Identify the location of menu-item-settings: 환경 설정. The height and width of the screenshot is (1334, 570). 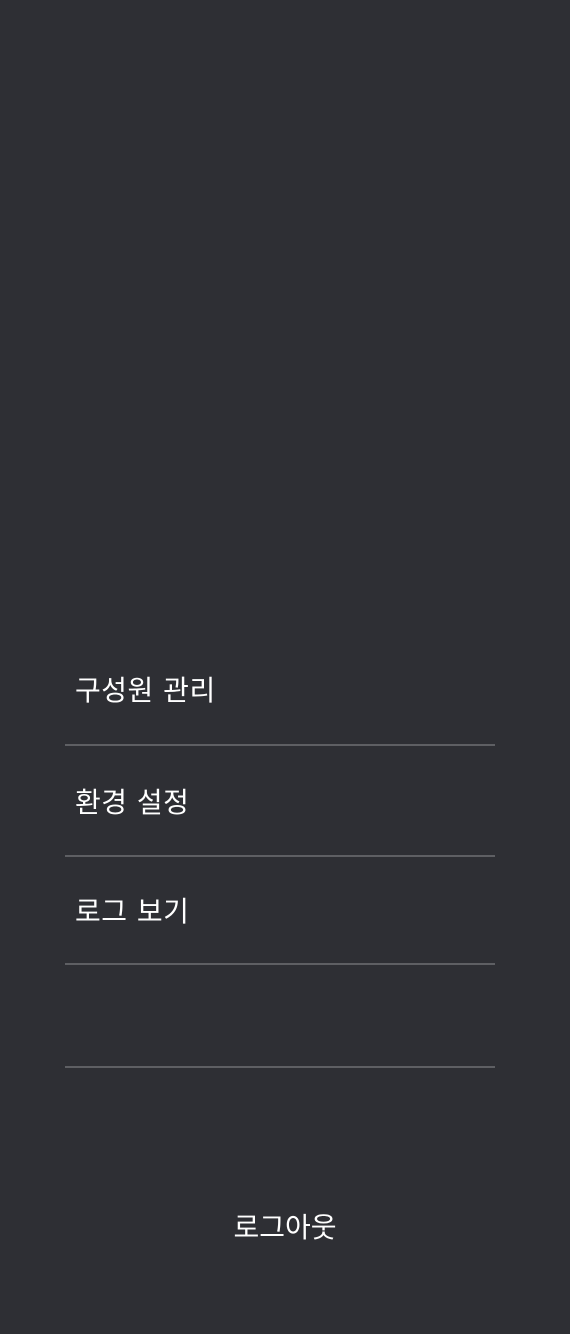
(280, 801).